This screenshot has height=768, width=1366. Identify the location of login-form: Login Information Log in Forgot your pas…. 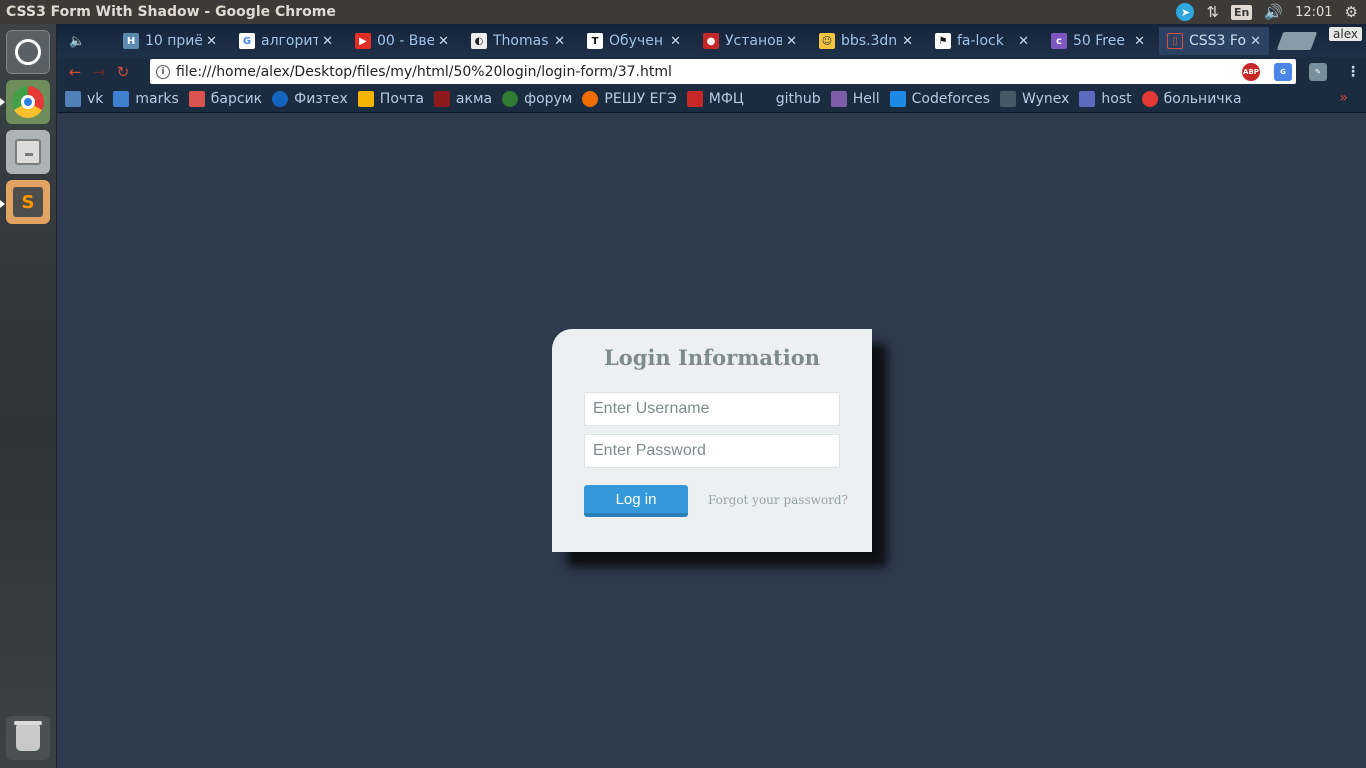
(712, 440).